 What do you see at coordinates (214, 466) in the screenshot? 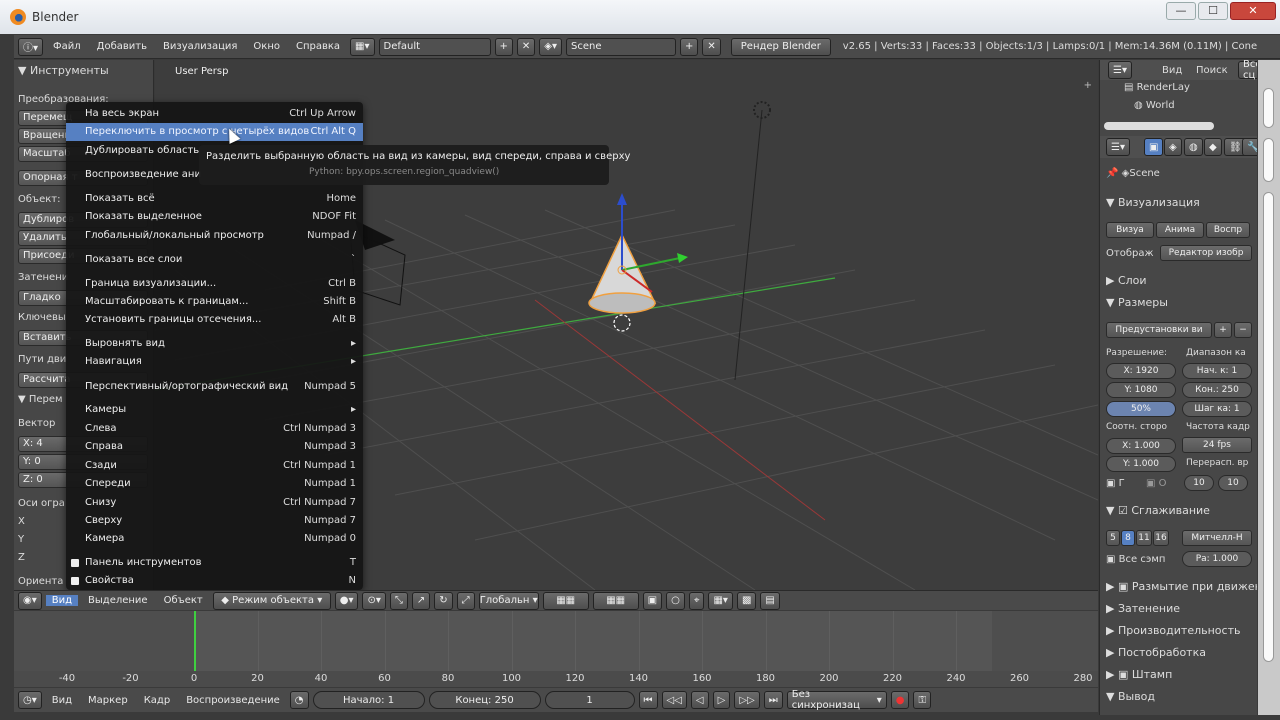
I see `menu-item: Сзади Ctrl Numpad 1` at bounding box center [214, 466].